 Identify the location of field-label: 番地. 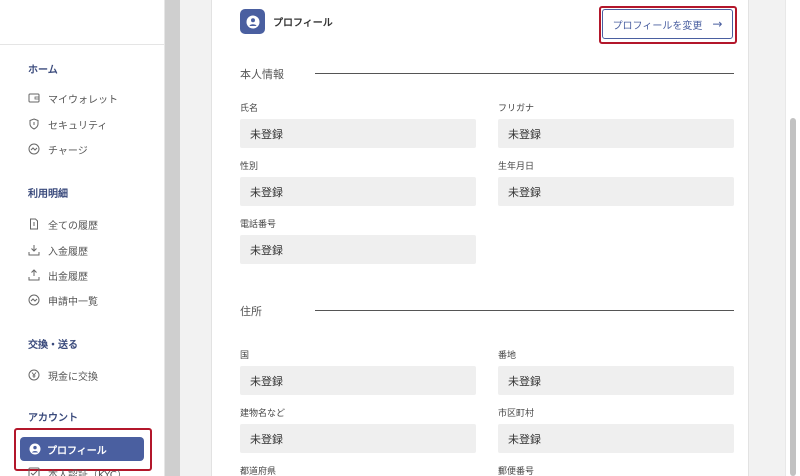
(507, 356).